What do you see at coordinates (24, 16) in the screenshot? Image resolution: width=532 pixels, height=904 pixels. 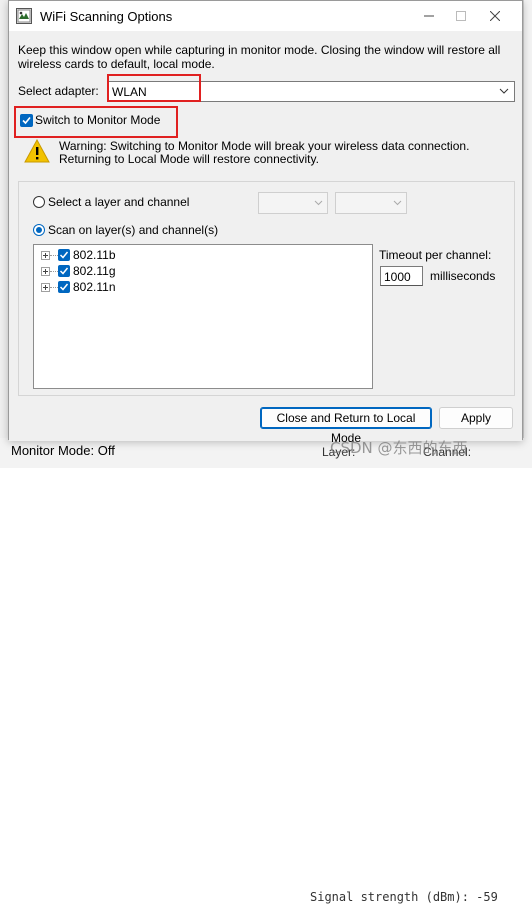 I see `wireshark-app-icon` at bounding box center [24, 16].